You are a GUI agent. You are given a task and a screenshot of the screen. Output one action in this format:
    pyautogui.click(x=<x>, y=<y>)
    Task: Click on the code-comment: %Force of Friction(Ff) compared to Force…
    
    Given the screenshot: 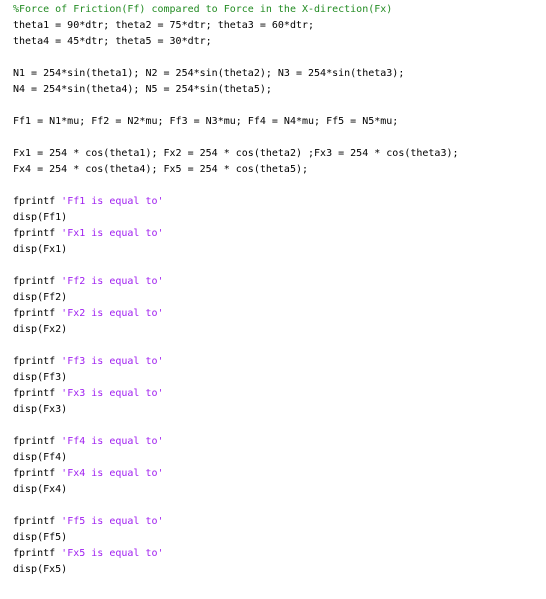 What is the action you would take?
    pyautogui.click(x=203, y=9)
    